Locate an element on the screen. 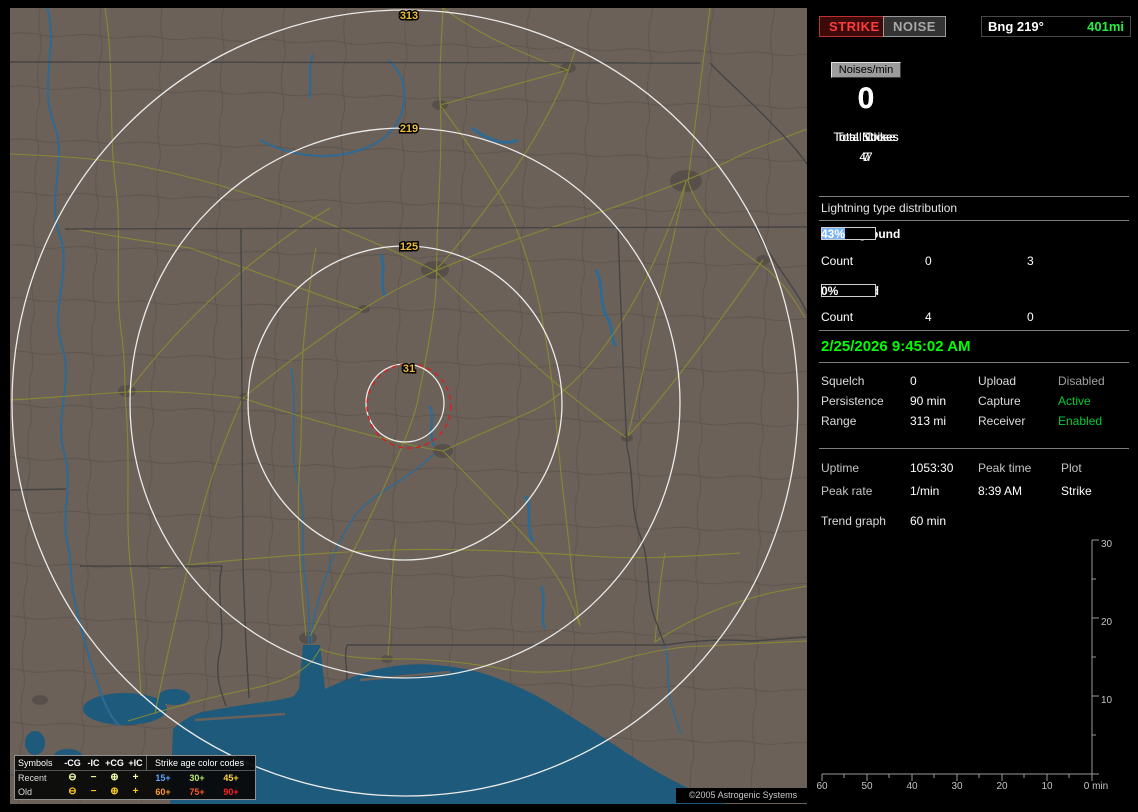 This screenshot has width=1138, height=812. peak-time-label: Peak time is located at coordinates (1005, 468).